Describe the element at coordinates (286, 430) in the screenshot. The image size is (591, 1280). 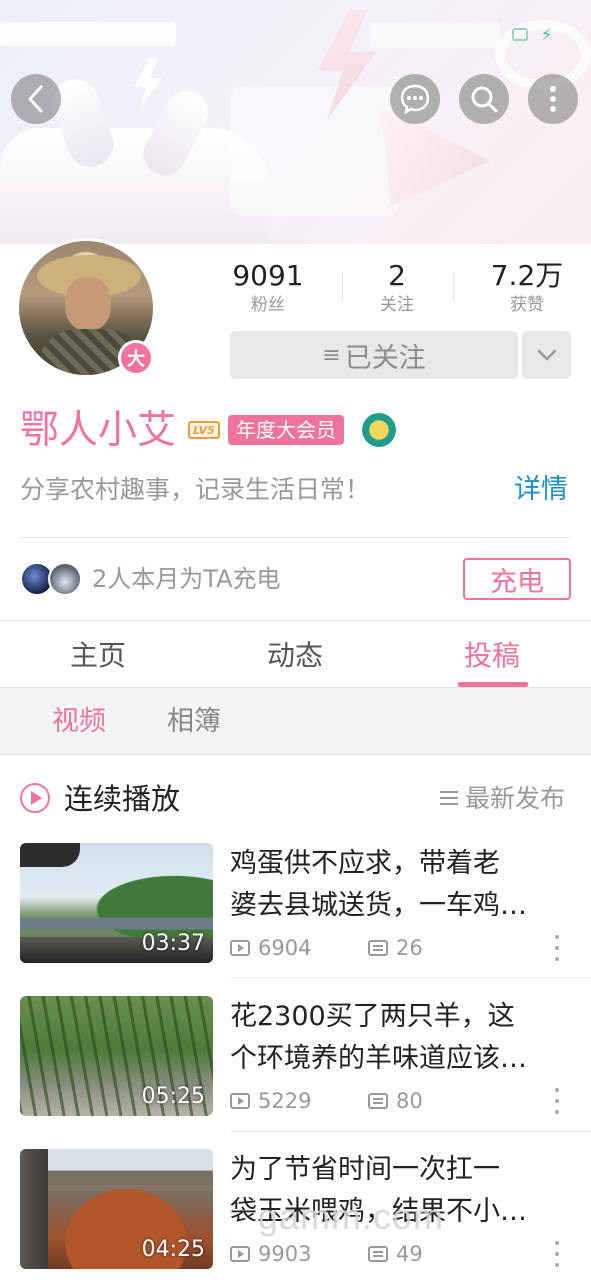
I see `vip-badge: 年度大会员` at that location.